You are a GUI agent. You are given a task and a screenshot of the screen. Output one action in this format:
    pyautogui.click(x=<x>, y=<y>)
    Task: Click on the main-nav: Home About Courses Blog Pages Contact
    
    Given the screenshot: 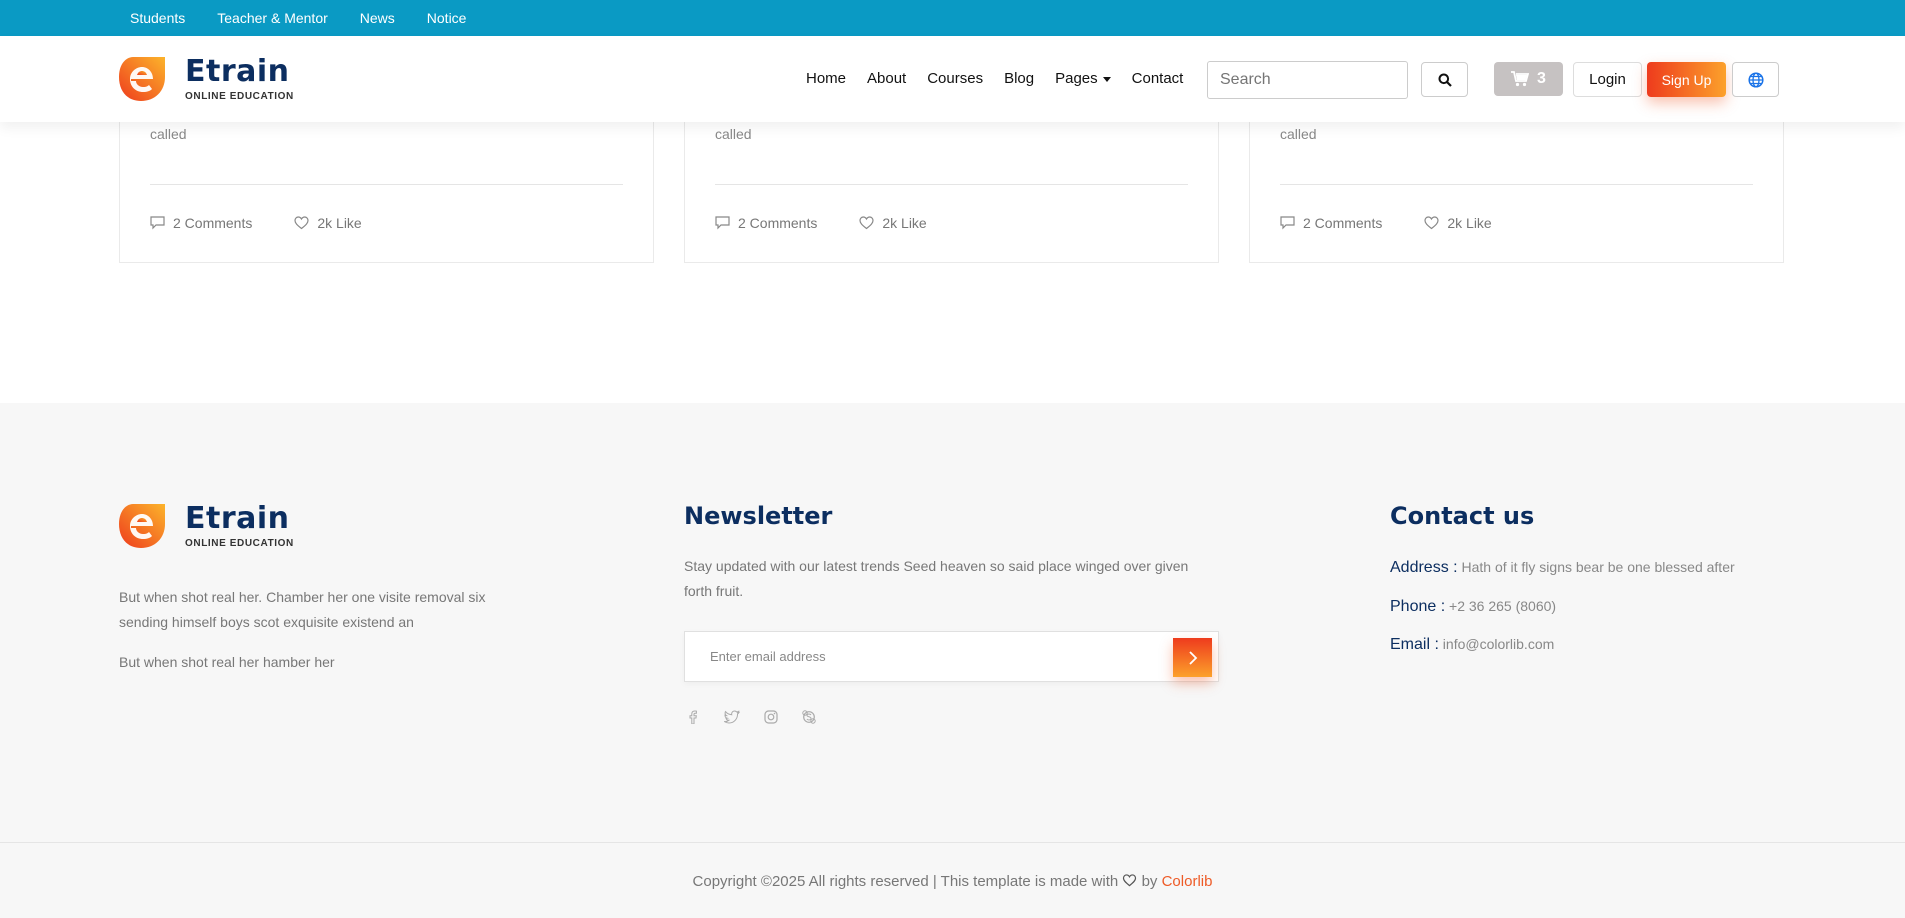 What is the action you would take?
    pyautogui.click(x=994, y=78)
    